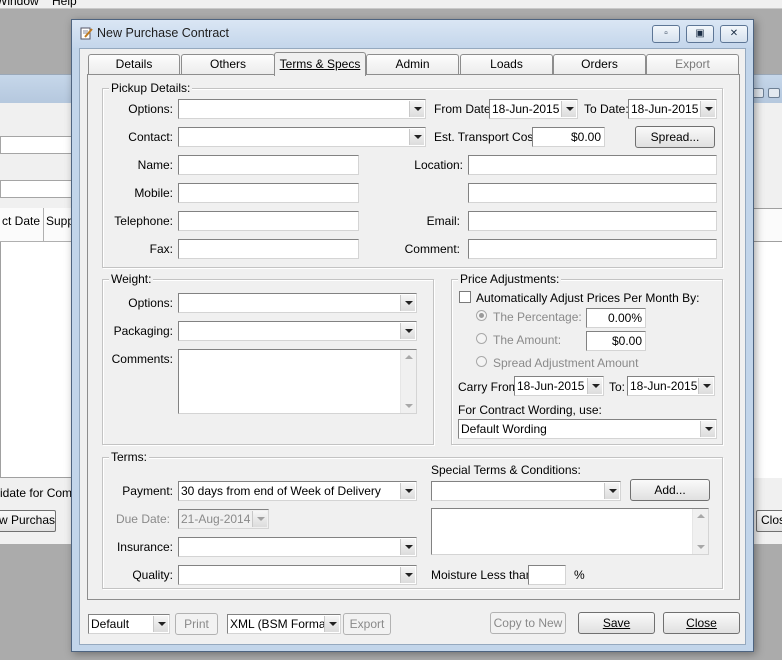  Describe the element at coordinates (150, 109) in the screenshot. I see `pickup-options-label: Options:` at that location.